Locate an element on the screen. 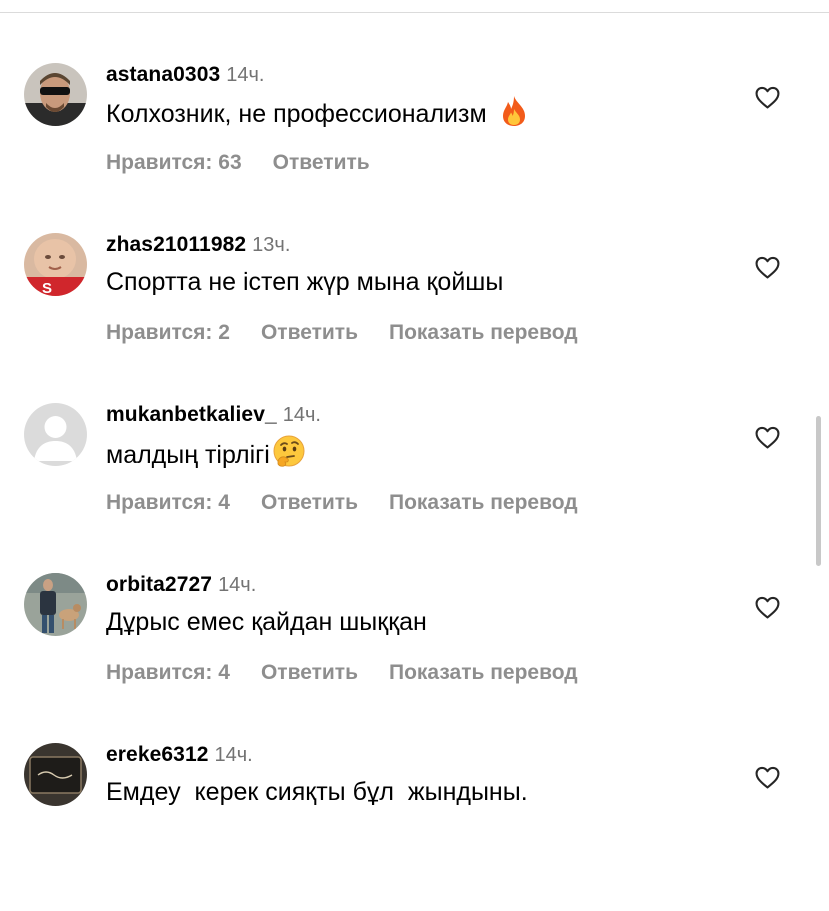 Image resolution: width=829 pixels, height=911 pixels. comment-meta: mukanbetkaliev_ 14ч. is located at coordinates (213, 415).